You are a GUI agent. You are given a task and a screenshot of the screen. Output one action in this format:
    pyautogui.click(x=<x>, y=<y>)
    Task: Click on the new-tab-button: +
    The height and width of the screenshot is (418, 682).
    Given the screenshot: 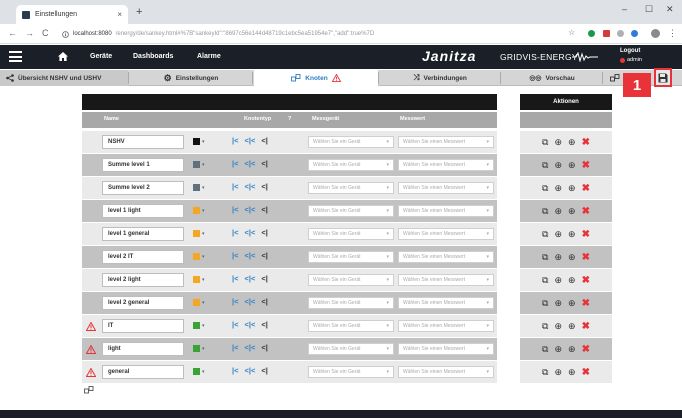 What is the action you would take?
    pyautogui.click(x=139, y=12)
    